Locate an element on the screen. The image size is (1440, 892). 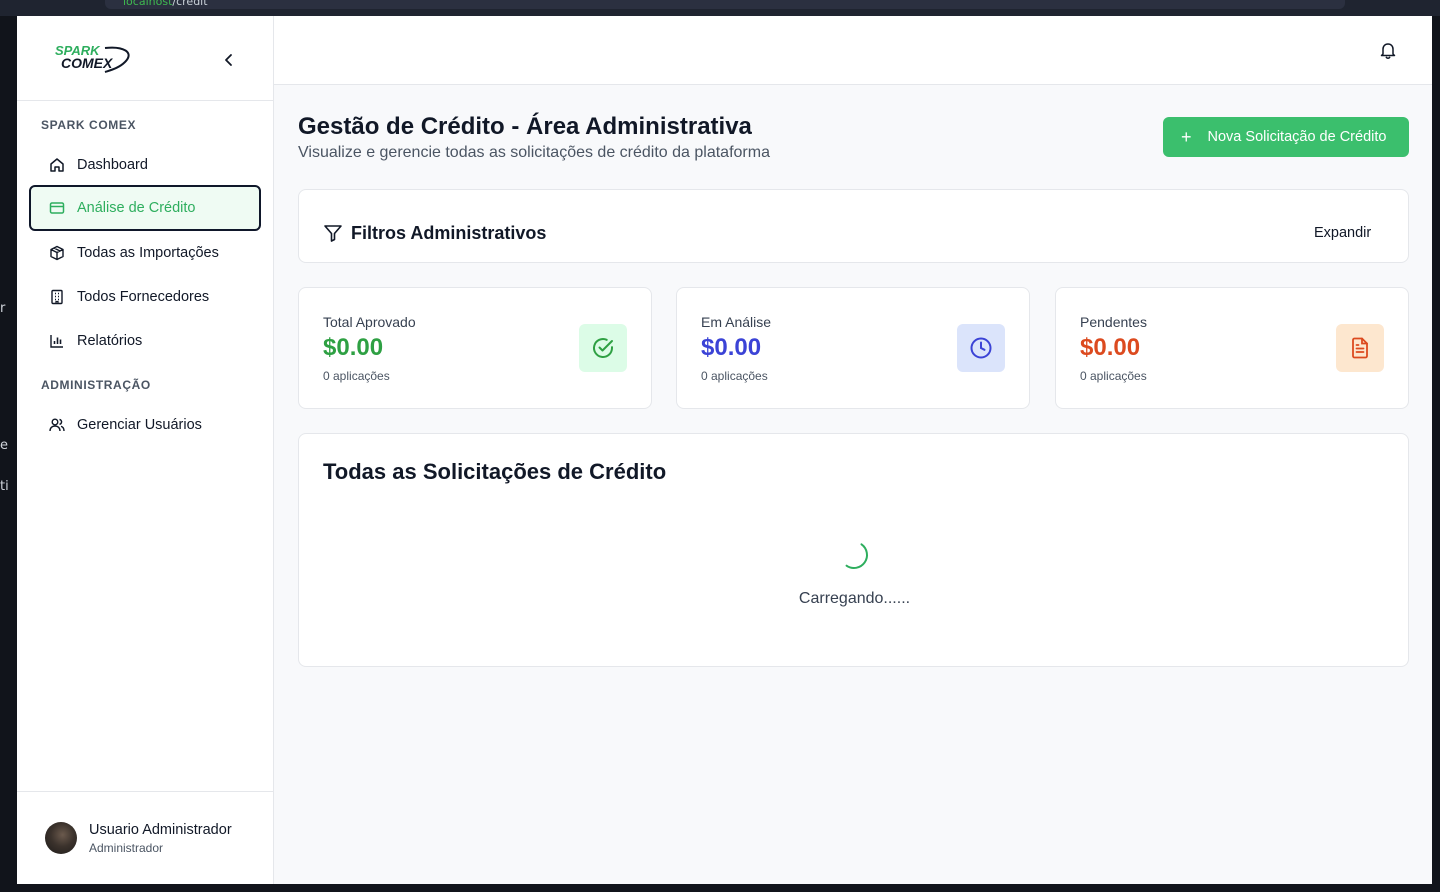
avatar is located at coordinates (61, 838).